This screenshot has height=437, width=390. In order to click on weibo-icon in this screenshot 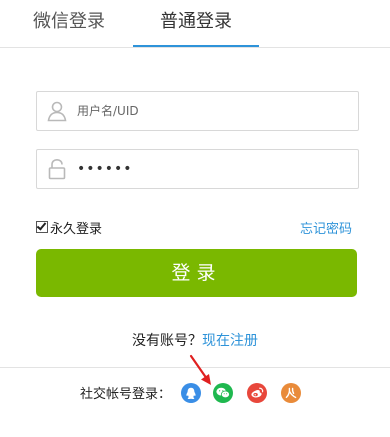, I will do `click(257, 392)`.